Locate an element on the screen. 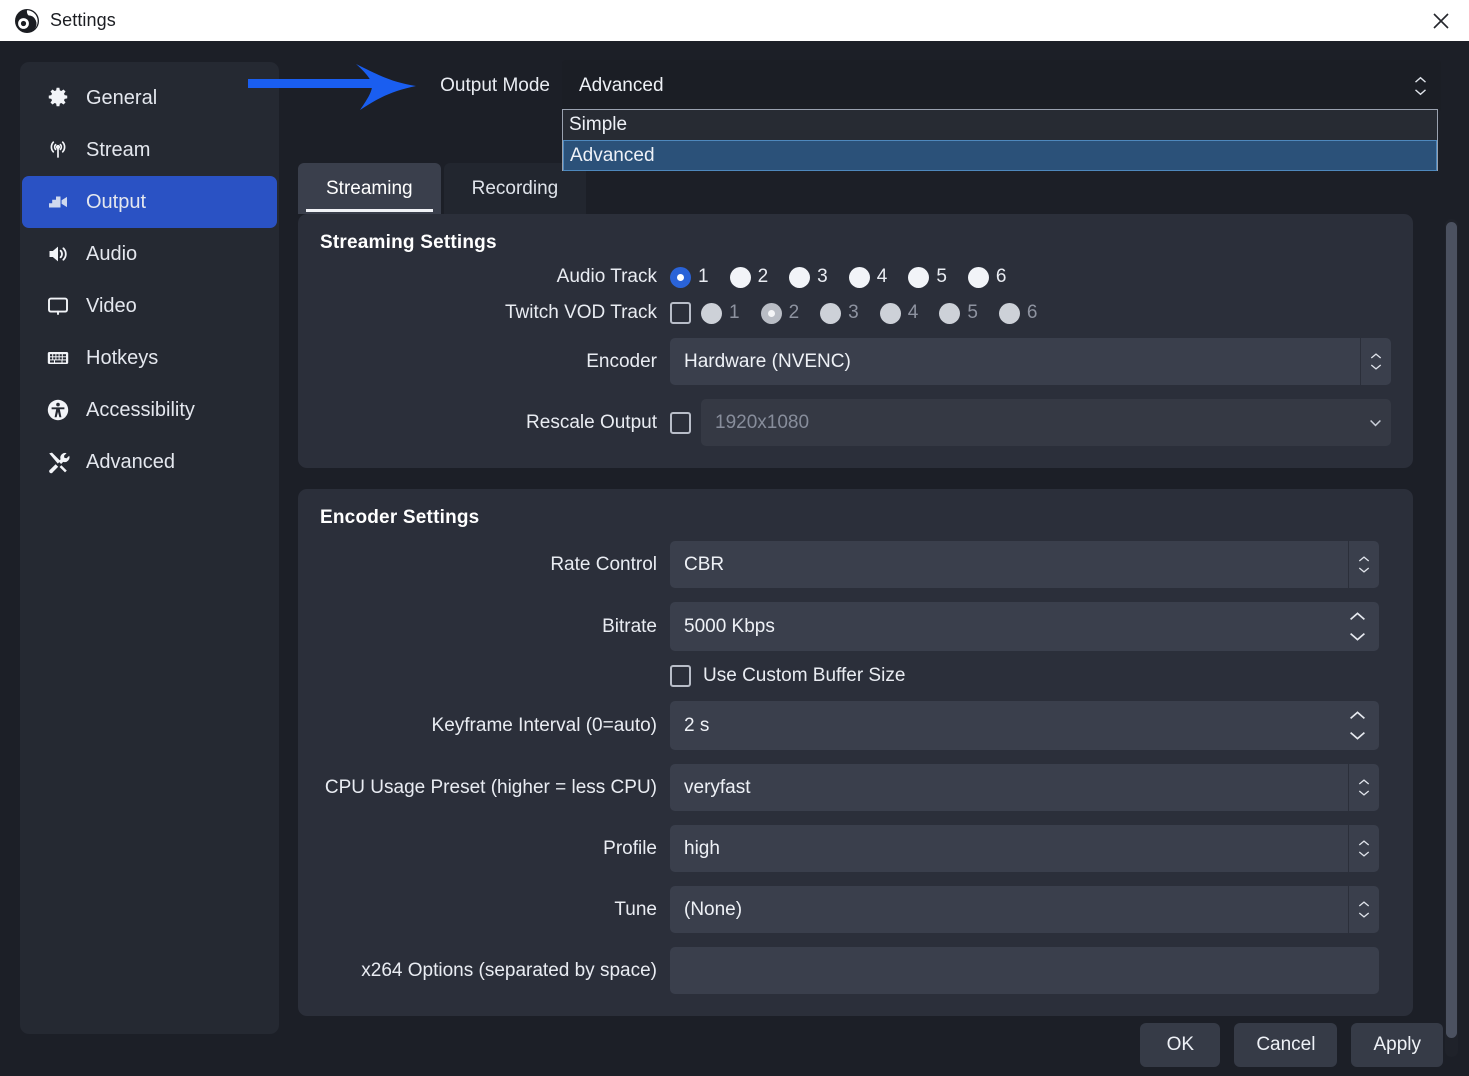  output-mode-label: Output Mode is located at coordinates (495, 85).